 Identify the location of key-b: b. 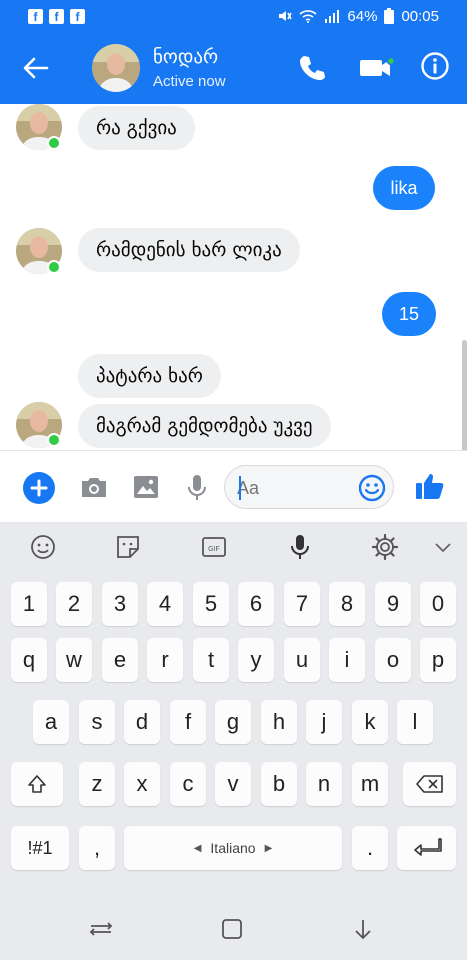
(279, 784).